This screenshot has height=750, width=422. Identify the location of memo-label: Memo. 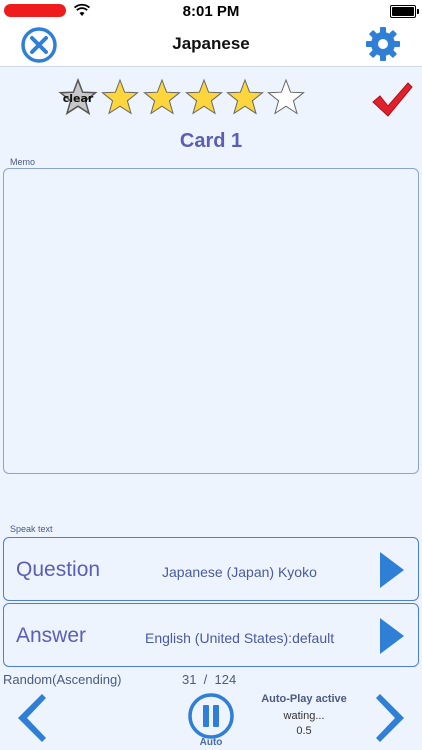
(23, 162).